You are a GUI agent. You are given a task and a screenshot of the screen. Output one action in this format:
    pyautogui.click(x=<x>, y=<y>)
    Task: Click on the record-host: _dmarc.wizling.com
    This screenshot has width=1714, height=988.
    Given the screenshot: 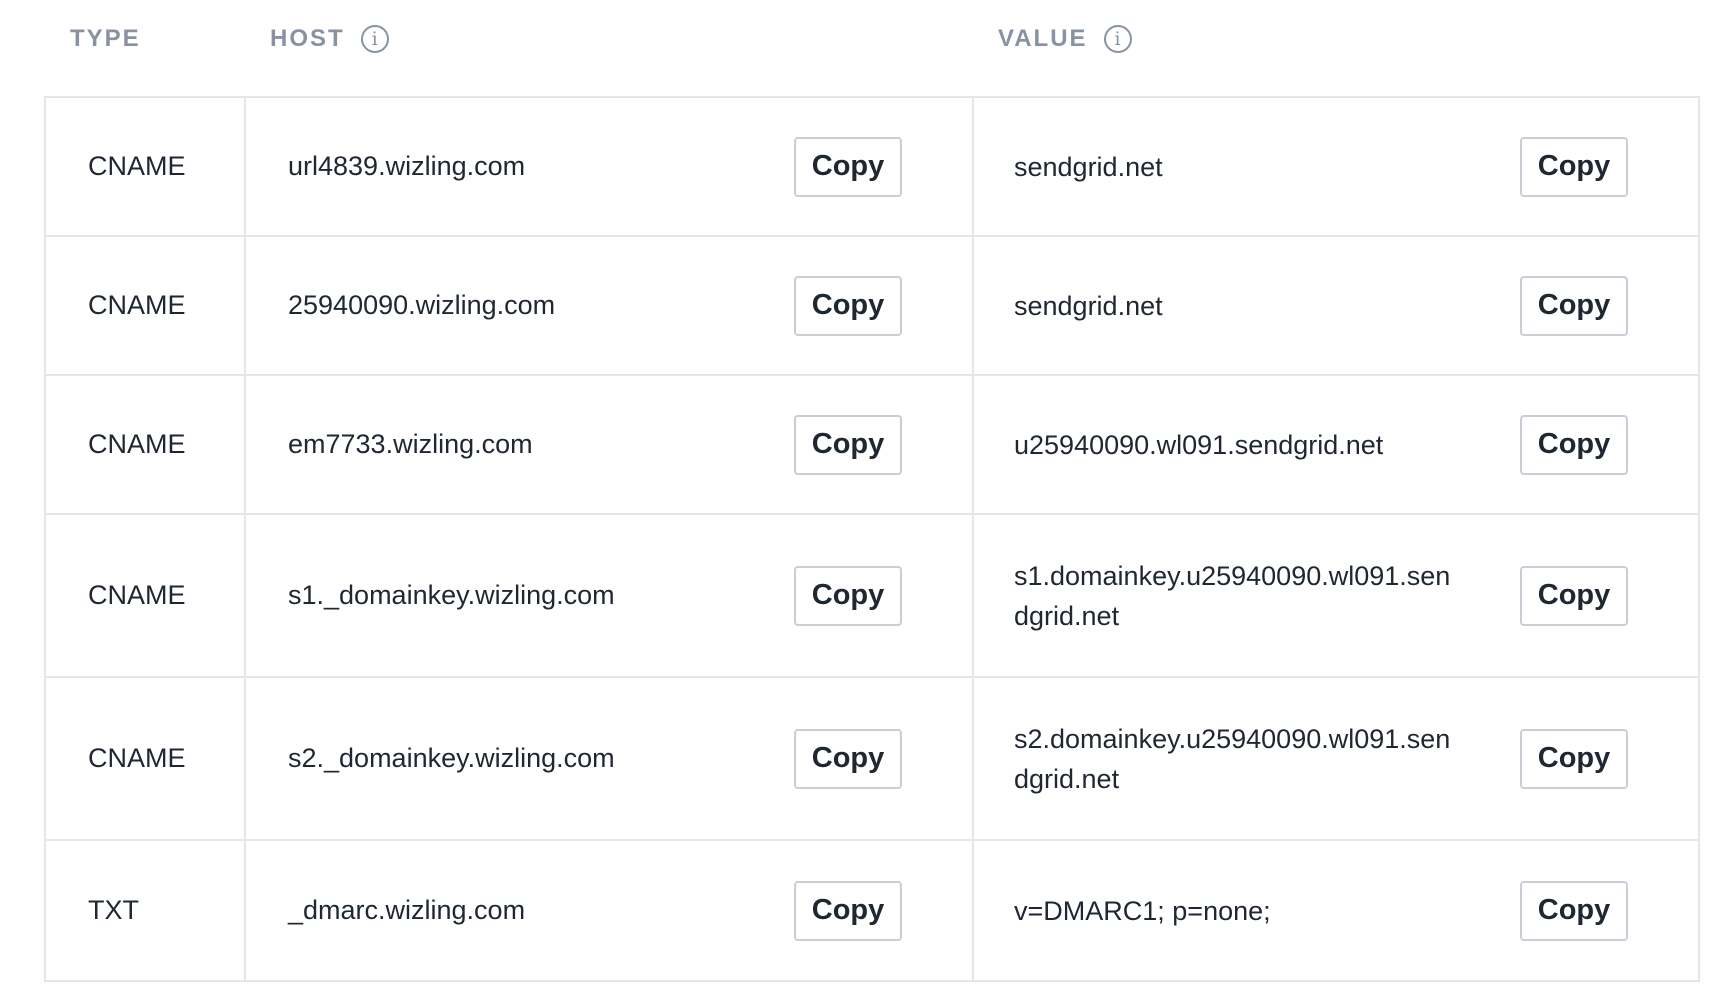 What is the action you would take?
    pyautogui.click(x=407, y=910)
    